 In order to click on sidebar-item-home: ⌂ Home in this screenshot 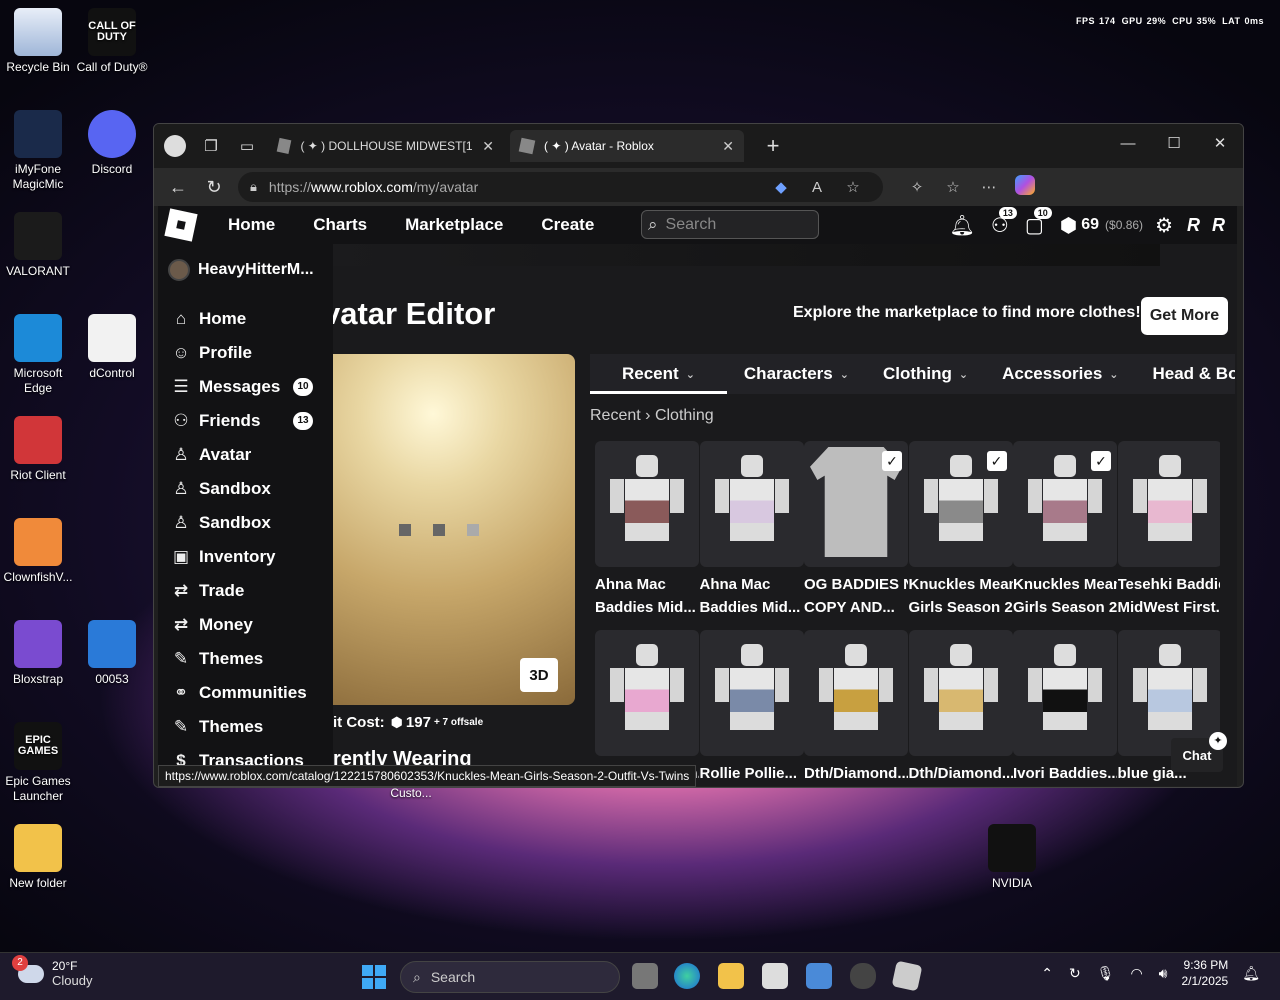, I will do `click(245, 319)`.